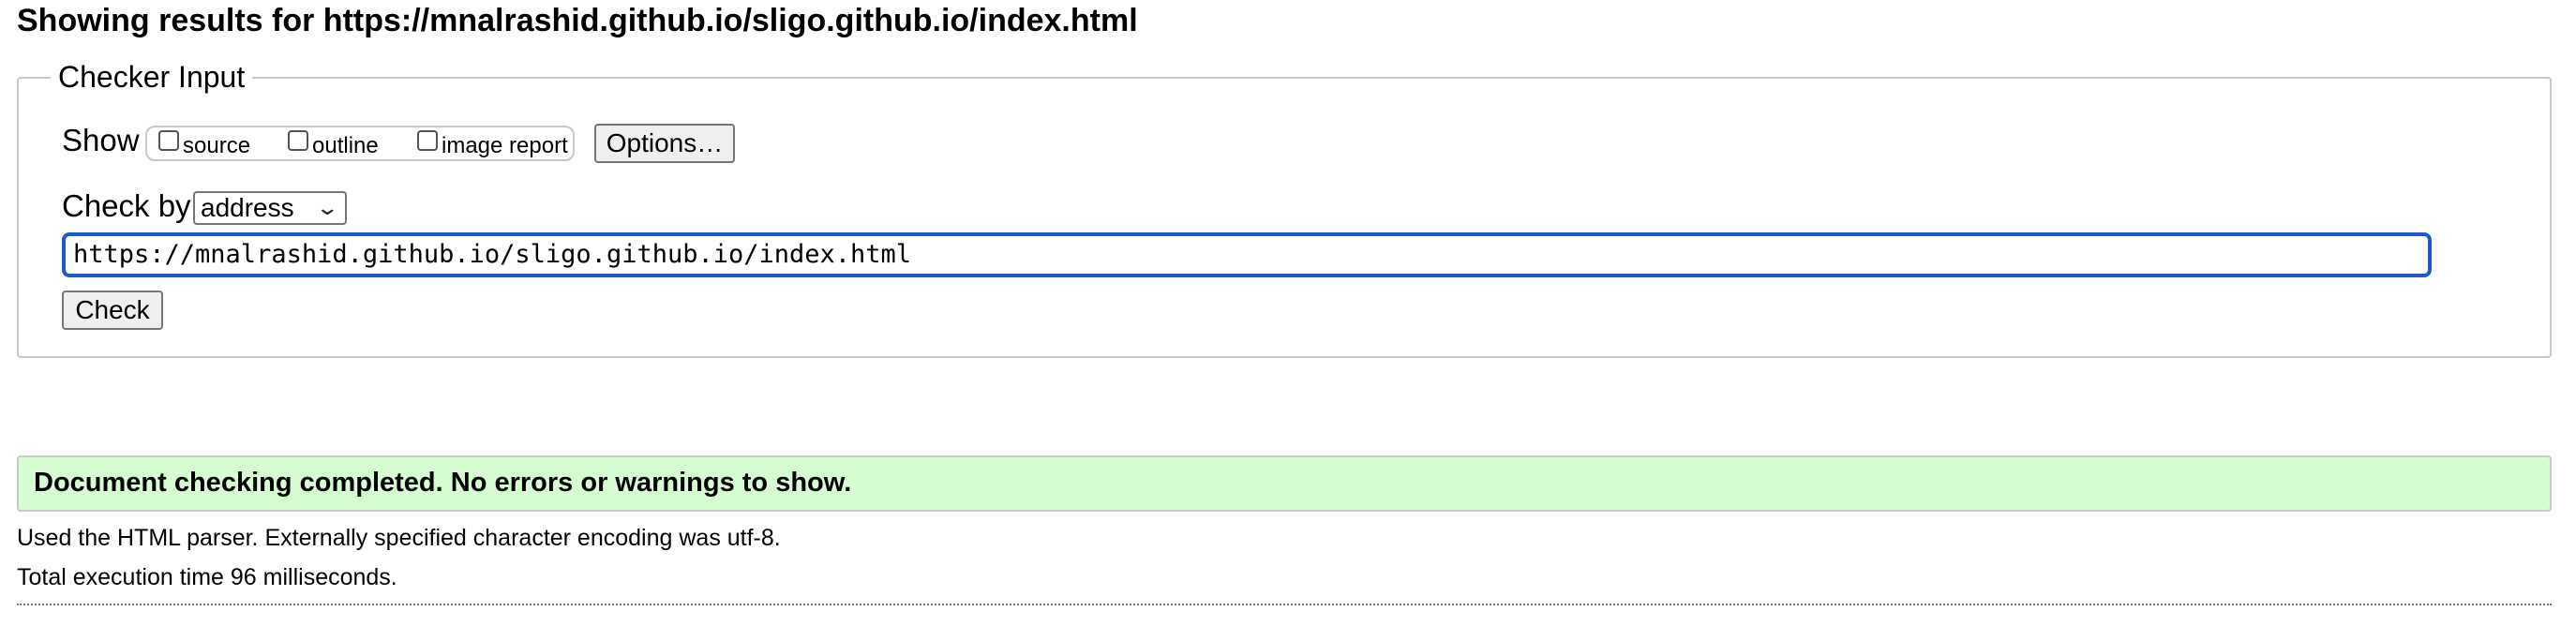  I want to click on show-options-group: source outline image report, so click(360, 144).